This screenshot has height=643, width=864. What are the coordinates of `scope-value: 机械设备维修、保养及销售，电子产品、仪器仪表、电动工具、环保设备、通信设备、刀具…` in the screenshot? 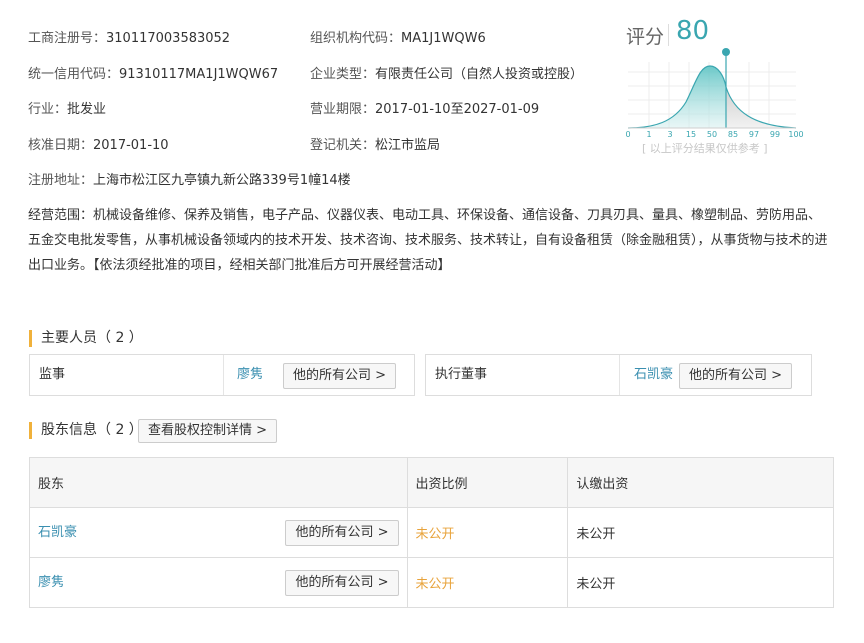 It's located at (428, 240).